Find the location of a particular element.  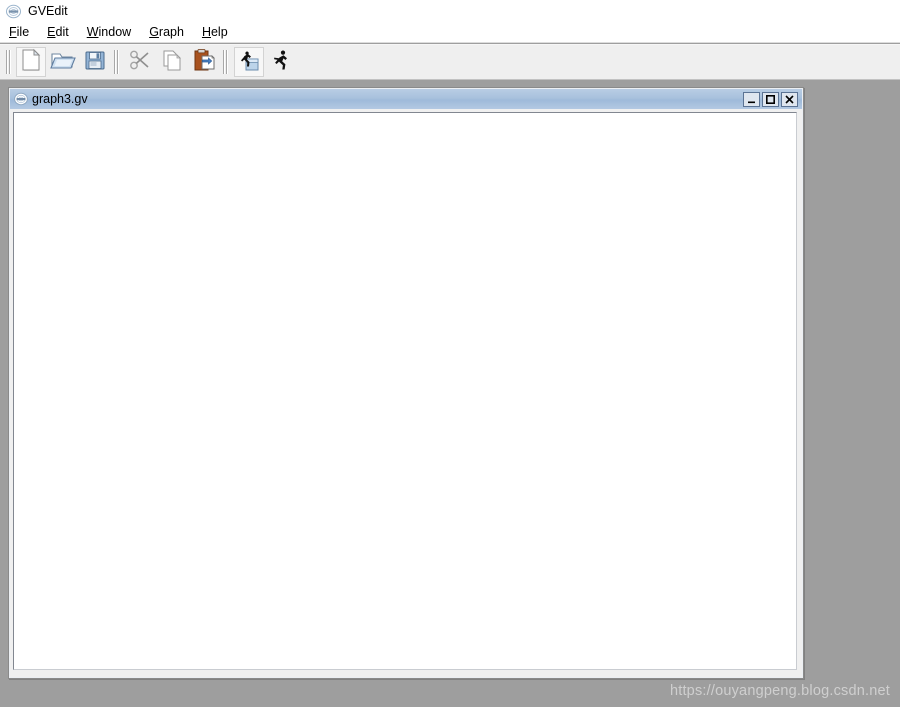

menu-window: Window is located at coordinates (109, 32).